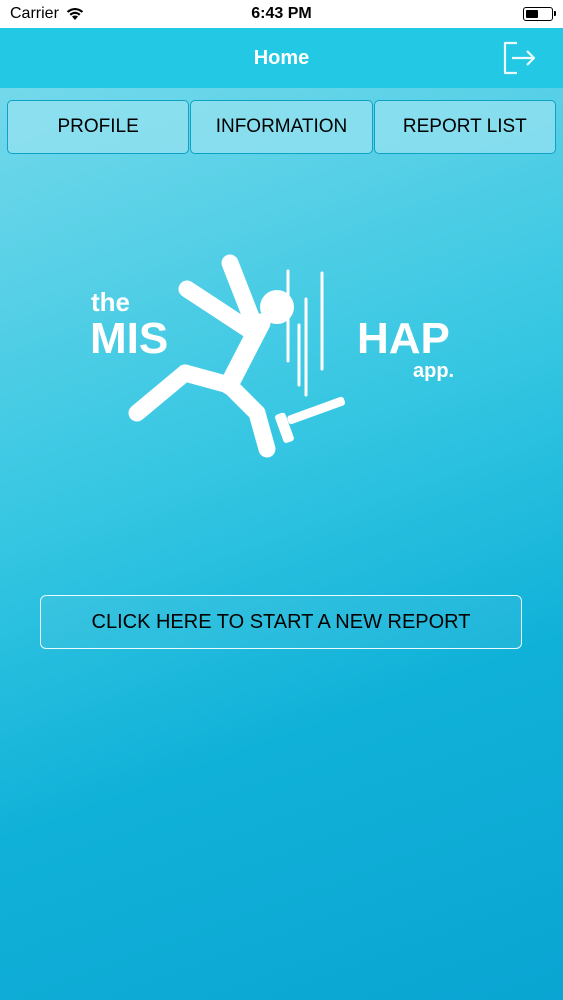 The width and height of the screenshot is (563, 1000). I want to click on tab-report-list: REPORT LIST, so click(464, 127).